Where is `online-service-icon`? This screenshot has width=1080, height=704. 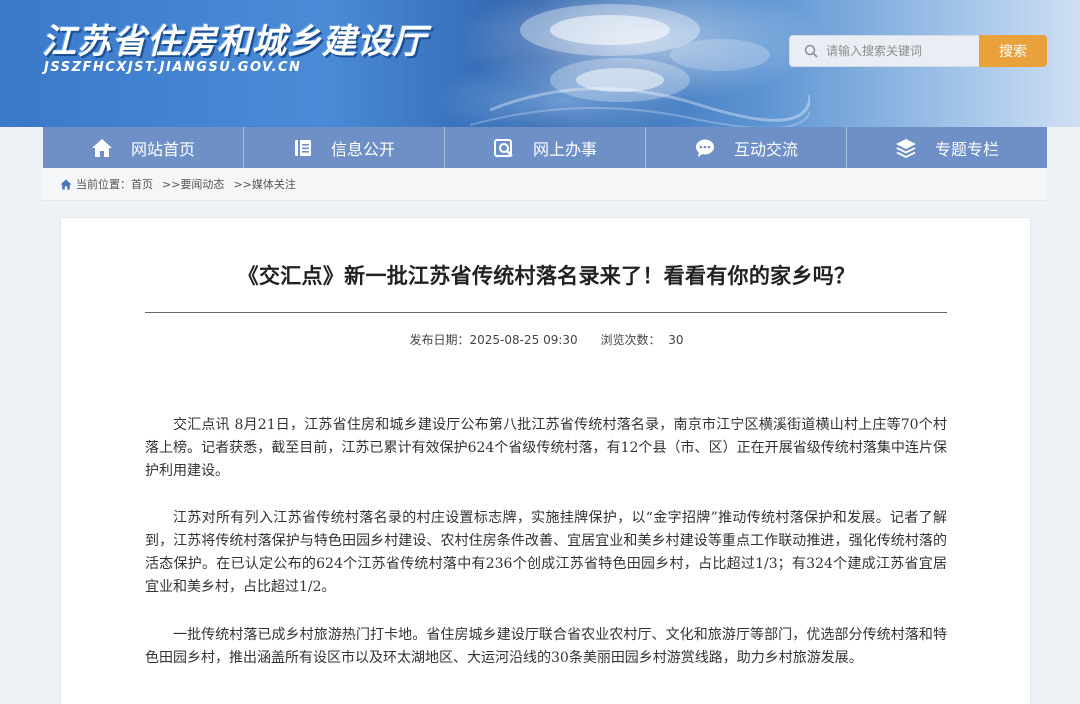
online-service-icon is located at coordinates (503, 147).